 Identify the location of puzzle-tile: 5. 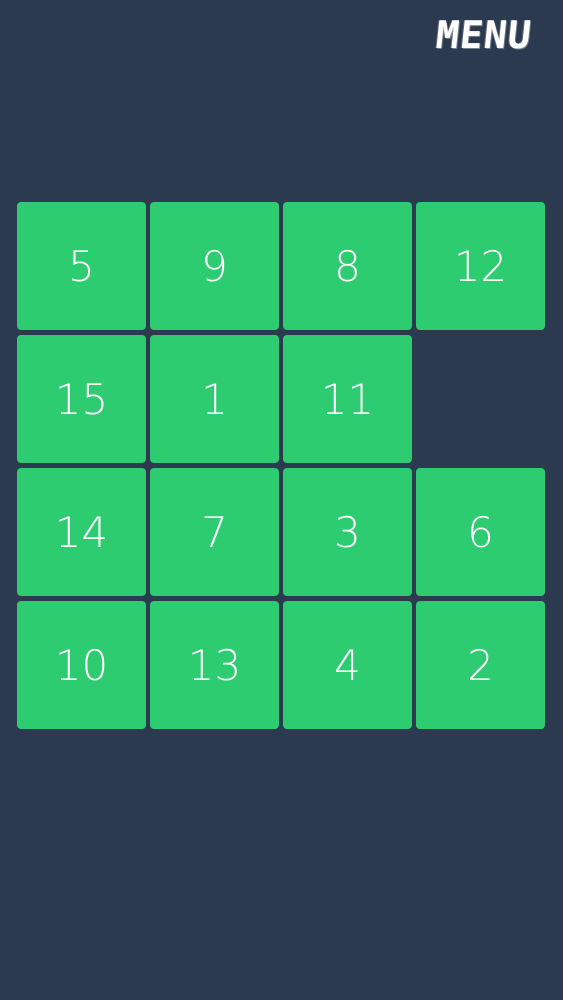
(81, 266).